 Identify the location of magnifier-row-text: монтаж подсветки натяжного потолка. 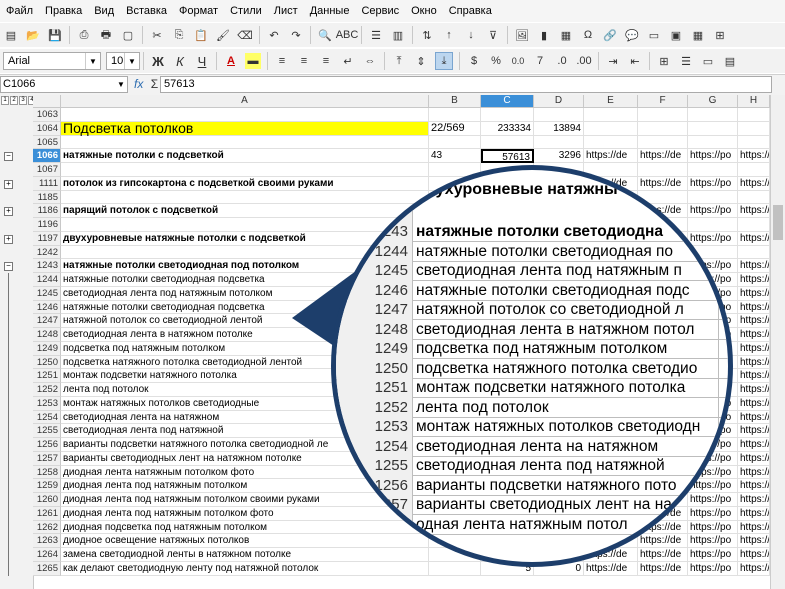
(551, 387).